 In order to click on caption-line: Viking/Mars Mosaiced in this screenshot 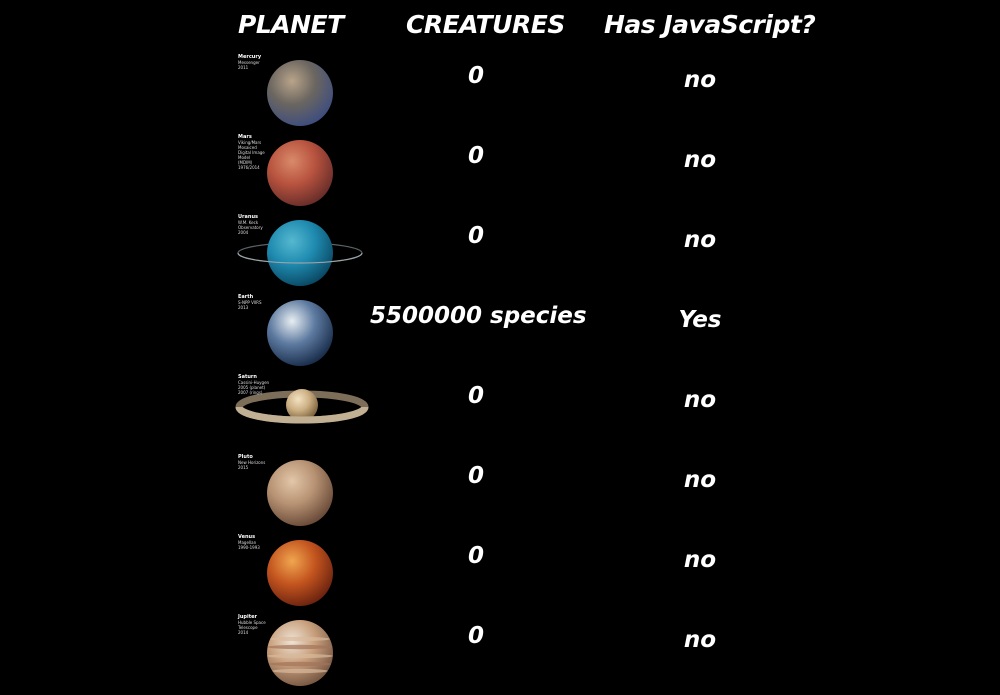, I will do `click(250, 145)`.